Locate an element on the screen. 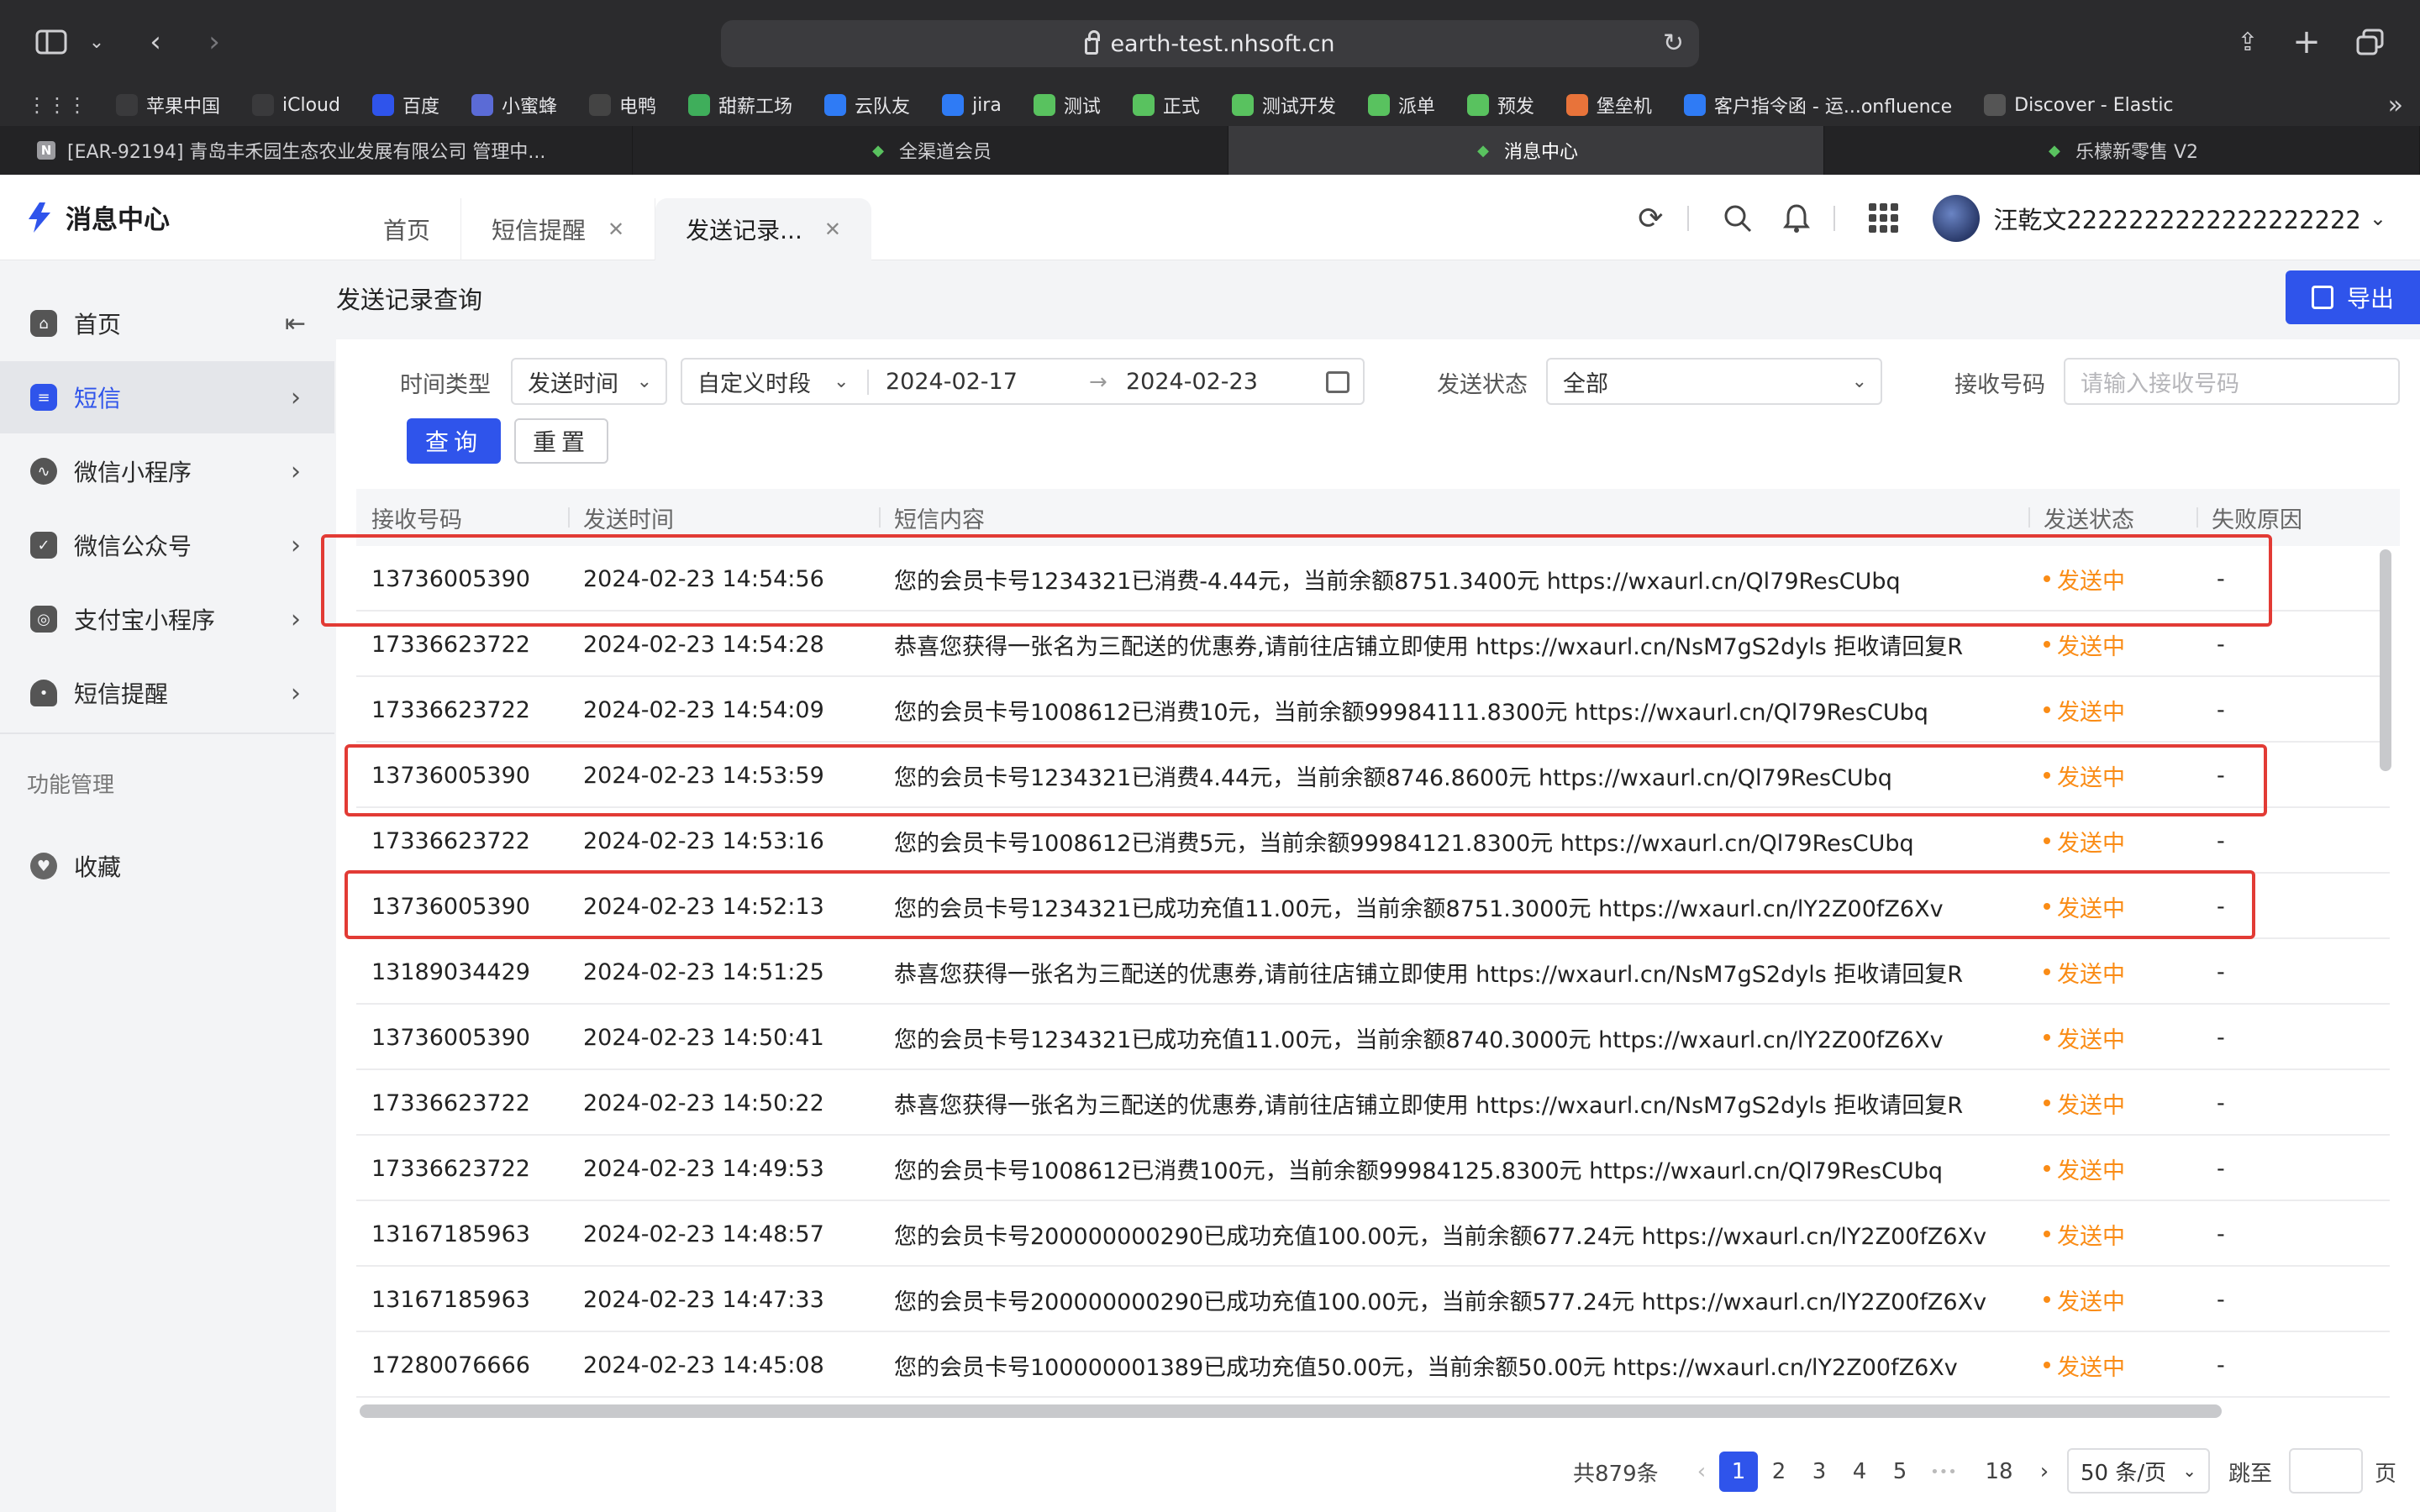 The image size is (2420, 1512). bookmark-item: 测试开发 is located at coordinates (1284, 105).